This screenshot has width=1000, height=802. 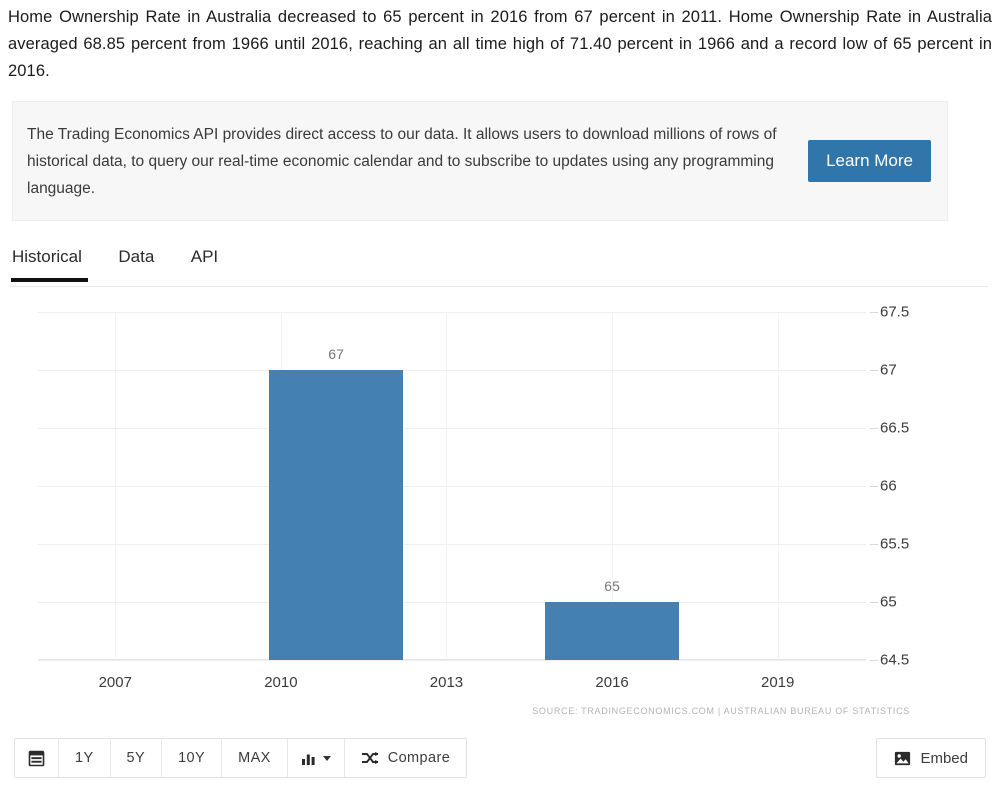 What do you see at coordinates (136, 262) in the screenshot?
I see `tab-data: Data` at bounding box center [136, 262].